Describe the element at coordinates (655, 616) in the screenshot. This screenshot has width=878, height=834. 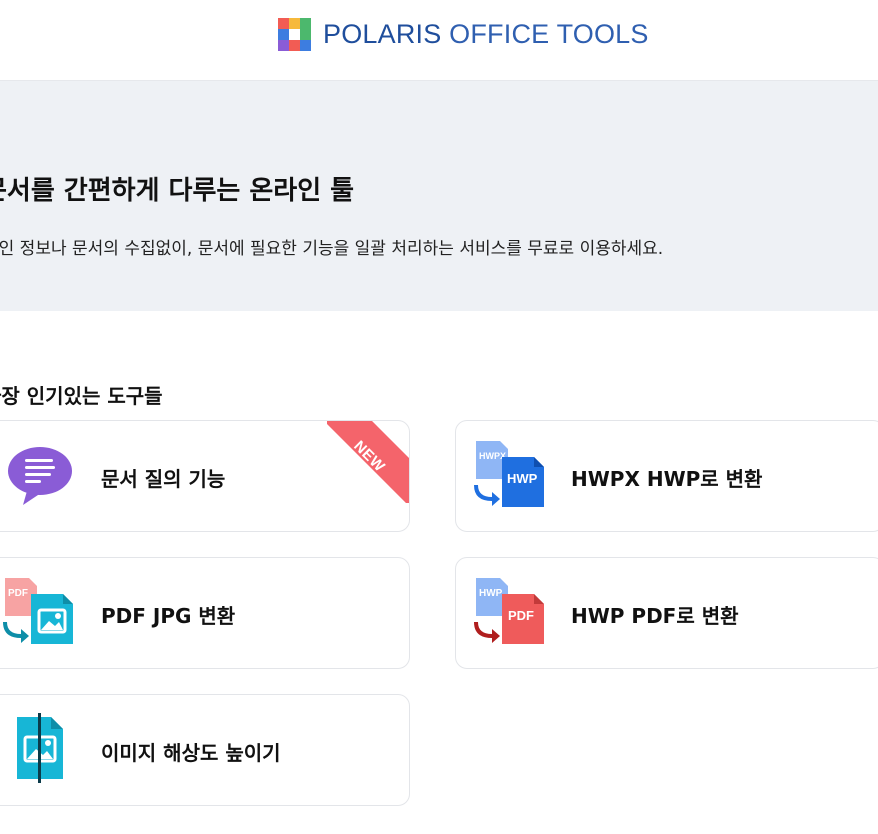
I see `tool-card-label: HWP PDF로 변환` at that location.